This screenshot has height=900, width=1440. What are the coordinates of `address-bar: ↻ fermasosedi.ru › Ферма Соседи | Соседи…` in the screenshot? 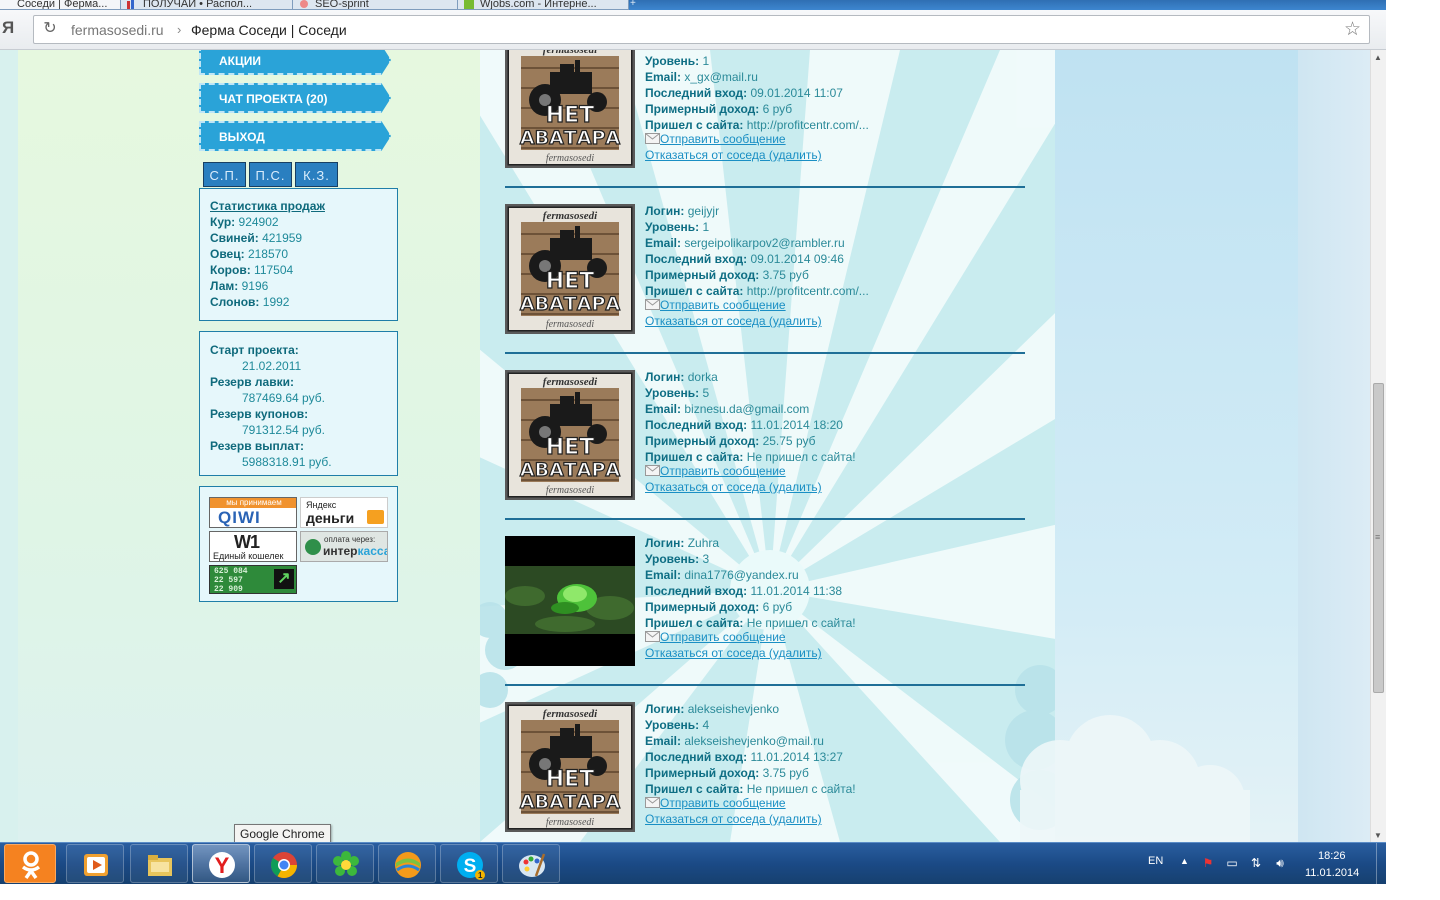 It's located at (701, 29).